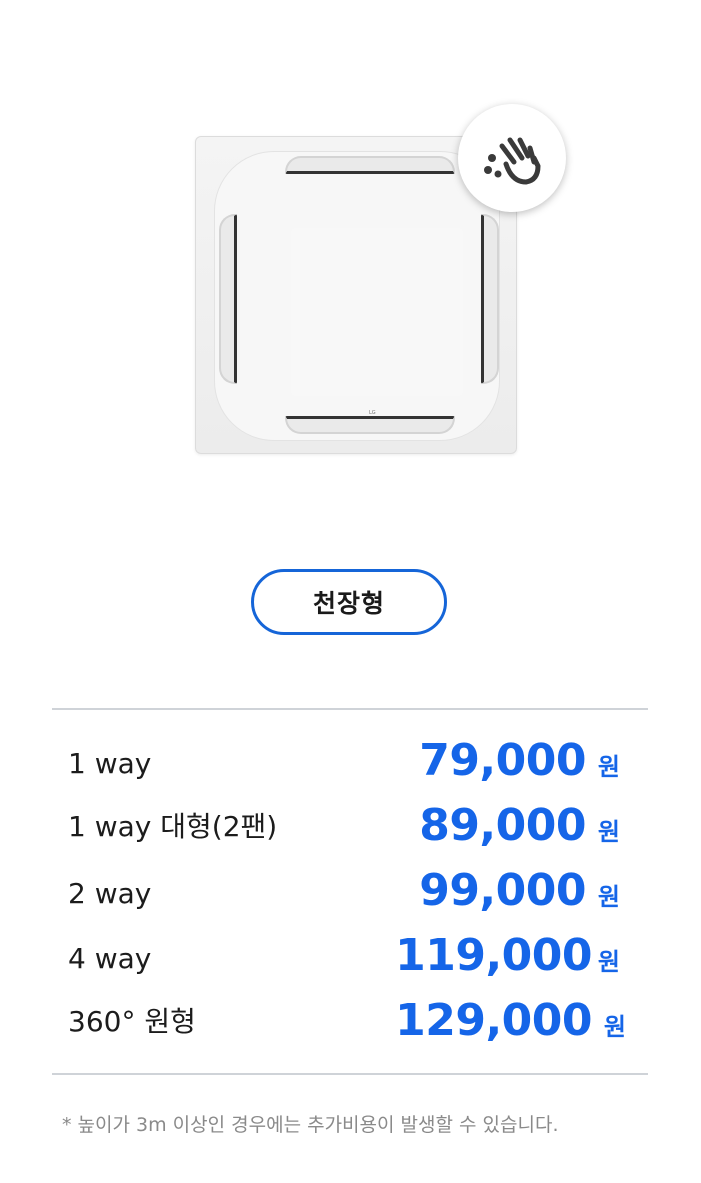 Image resolution: width=701 pixels, height=1183 pixels. Describe the element at coordinates (502, 760) in the screenshot. I see `price-value: 79,000` at that location.